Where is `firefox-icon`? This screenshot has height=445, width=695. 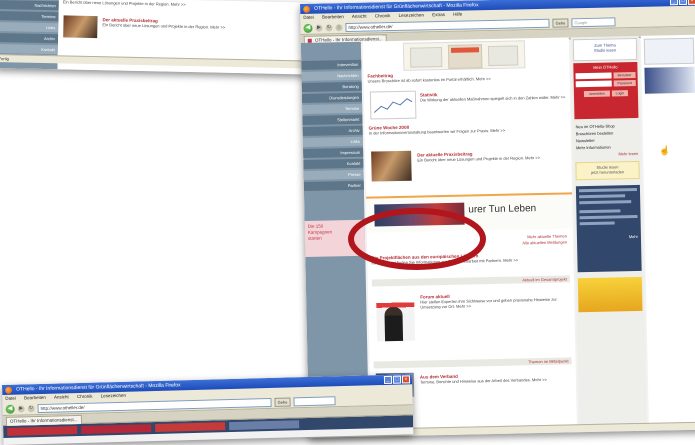 firefox-icon is located at coordinates (9, 390).